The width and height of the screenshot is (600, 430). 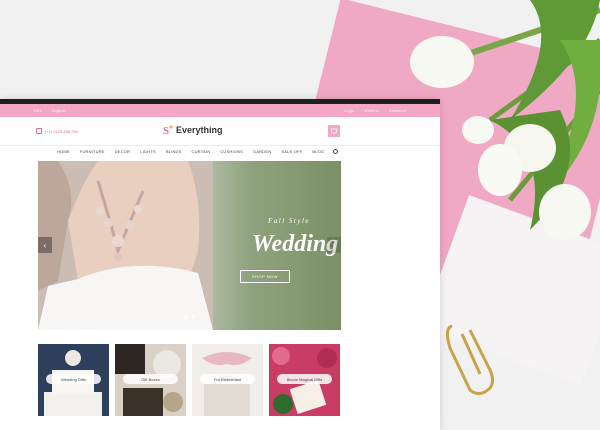 I want to click on tile-label: Wedding Gifts, so click(x=73, y=379).